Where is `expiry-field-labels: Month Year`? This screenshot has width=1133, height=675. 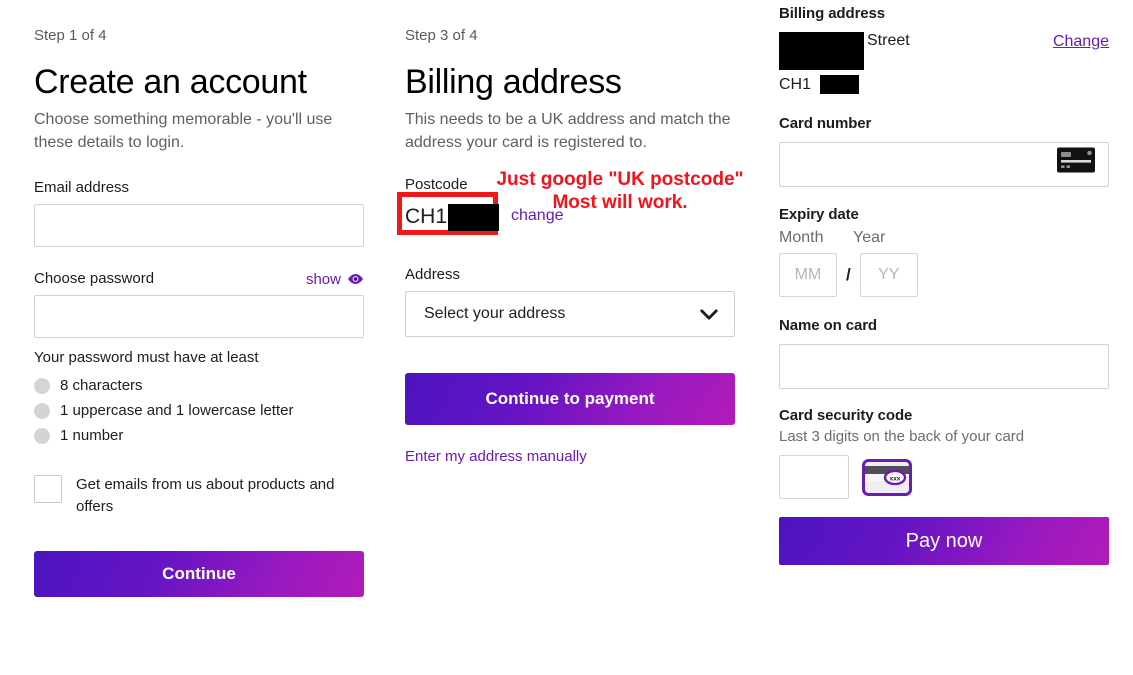 expiry-field-labels: Month Year is located at coordinates (944, 238).